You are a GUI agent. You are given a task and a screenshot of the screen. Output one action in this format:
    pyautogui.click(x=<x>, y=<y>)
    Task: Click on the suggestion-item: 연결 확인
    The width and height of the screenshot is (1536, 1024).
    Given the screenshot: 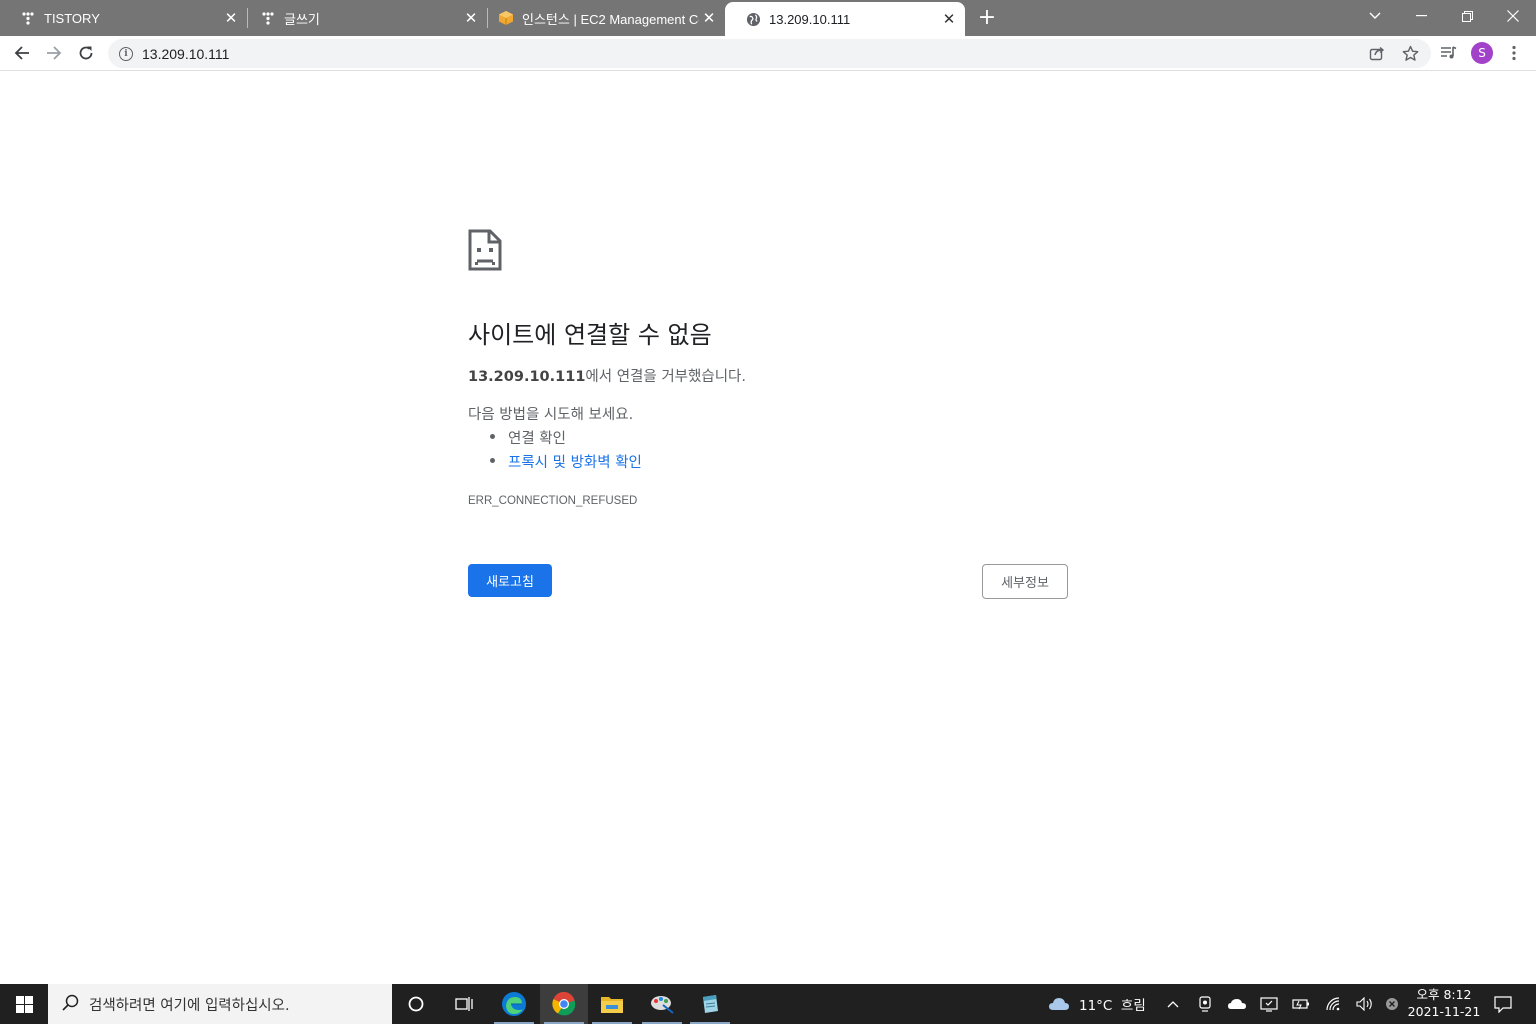 What is the action you would take?
    pyautogui.click(x=528, y=437)
    